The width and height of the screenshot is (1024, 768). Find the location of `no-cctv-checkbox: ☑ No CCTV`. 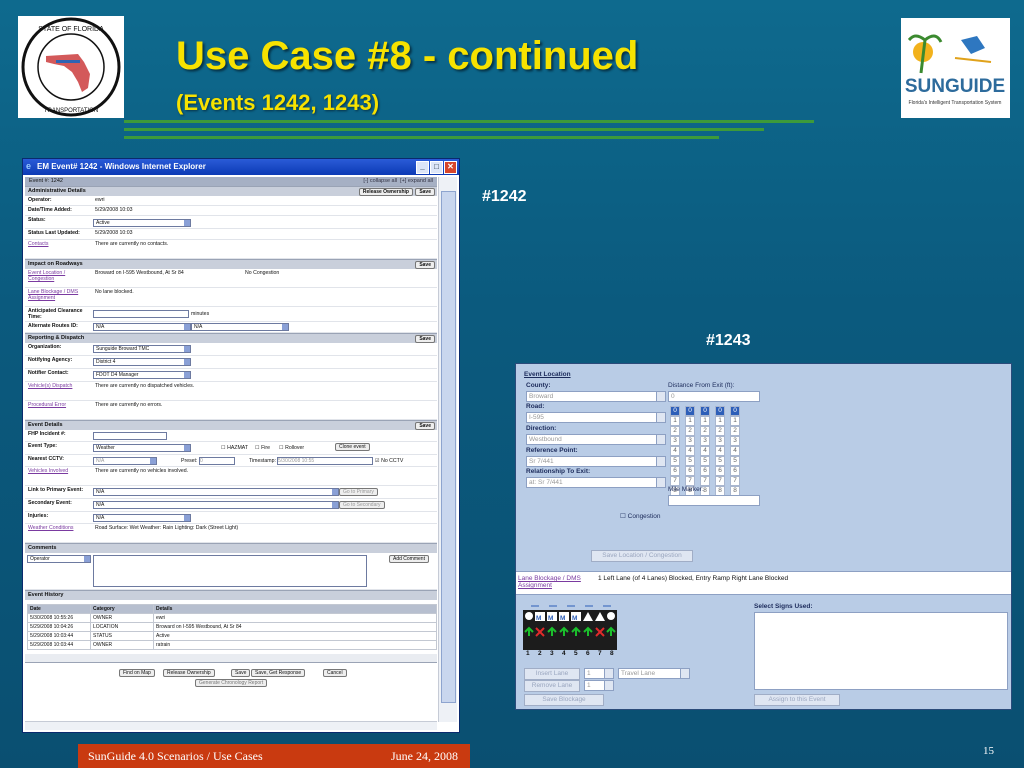

no-cctv-checkbox: ☑ No CCTV is located at coordinates (389, 461).